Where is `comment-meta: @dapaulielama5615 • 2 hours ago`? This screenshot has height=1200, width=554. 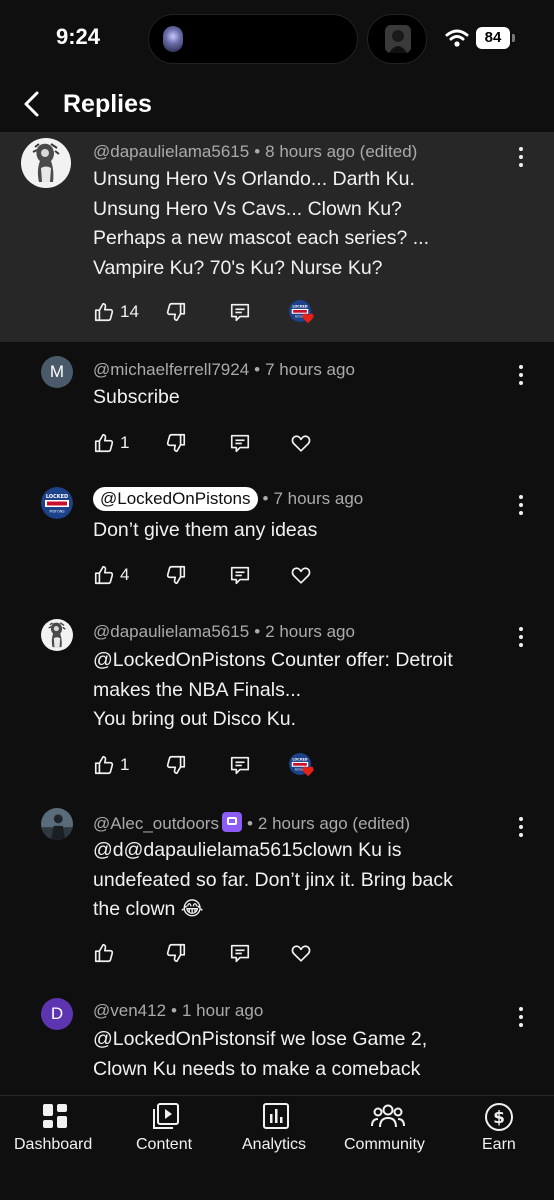 comment-meta: @dapaulielama5615 • 2 hours ago is located at coordinates (224, 631).